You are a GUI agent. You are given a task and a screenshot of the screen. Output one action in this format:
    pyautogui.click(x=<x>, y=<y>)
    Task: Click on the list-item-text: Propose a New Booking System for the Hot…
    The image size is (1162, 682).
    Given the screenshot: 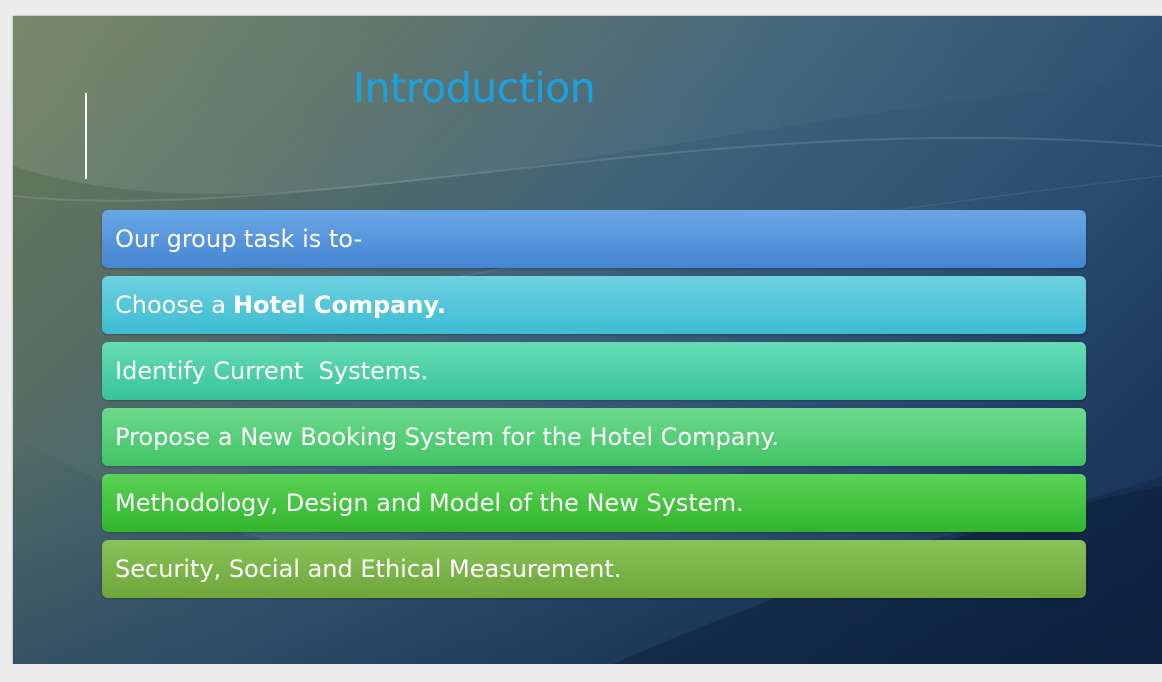 What is the action you would take?
    pyautogui.click(x=447, y=437)
    